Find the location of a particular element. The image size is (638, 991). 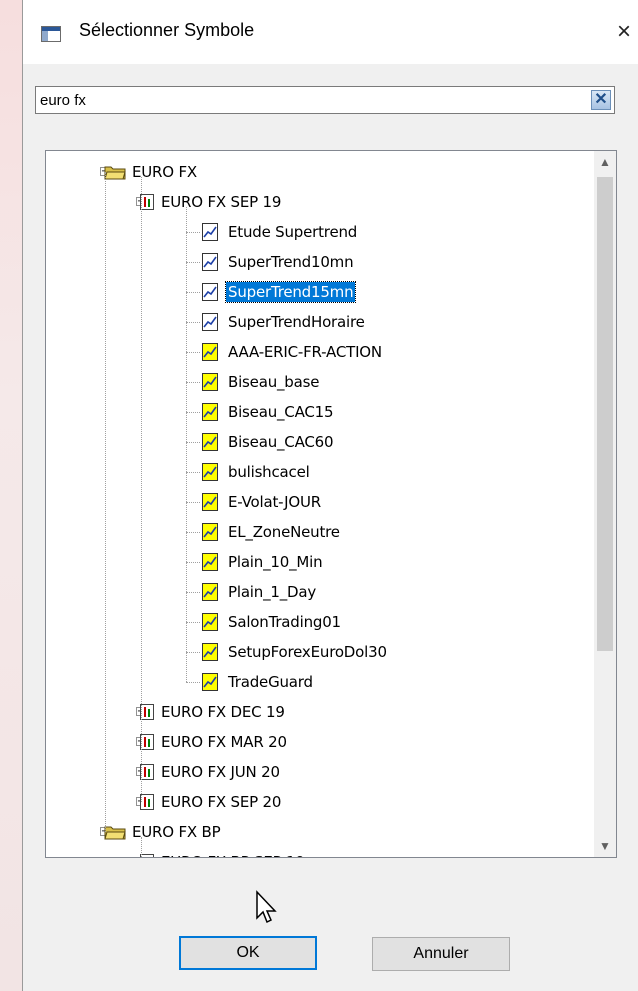

tree-item-label: SalonTrading01 is located at coordinates (284, 622).